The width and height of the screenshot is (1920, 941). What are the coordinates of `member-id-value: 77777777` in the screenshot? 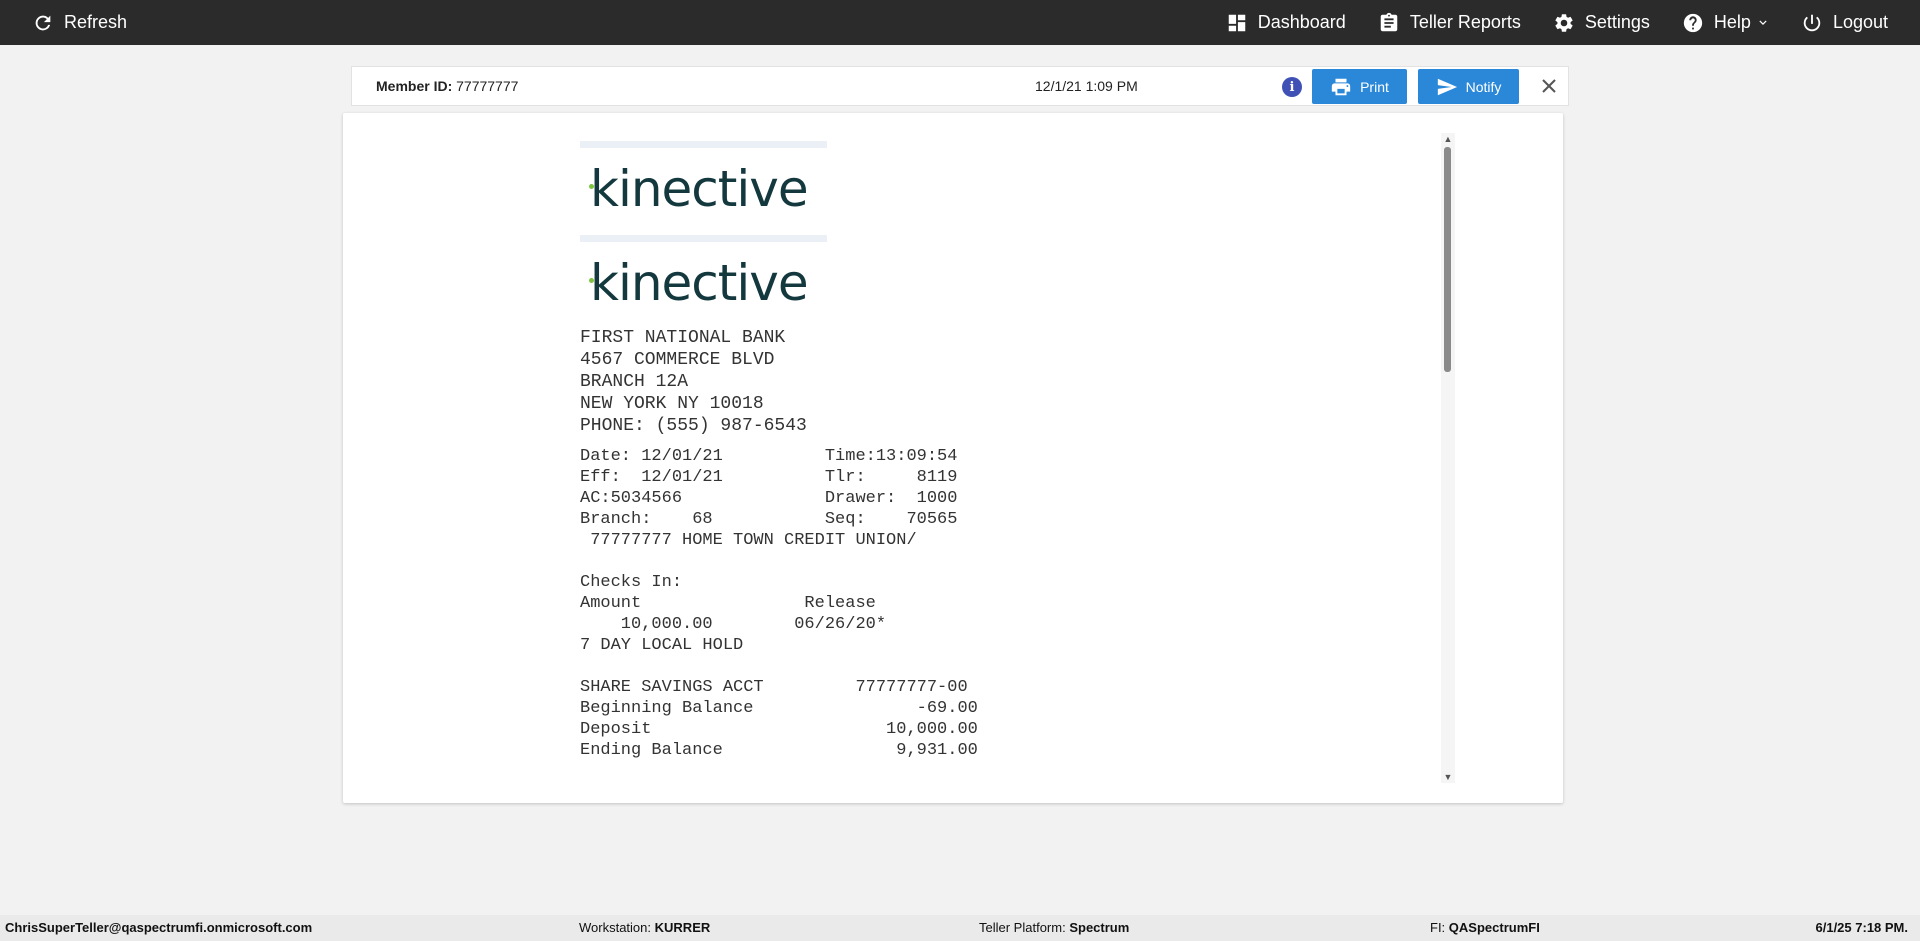 It's located at (487, 86).